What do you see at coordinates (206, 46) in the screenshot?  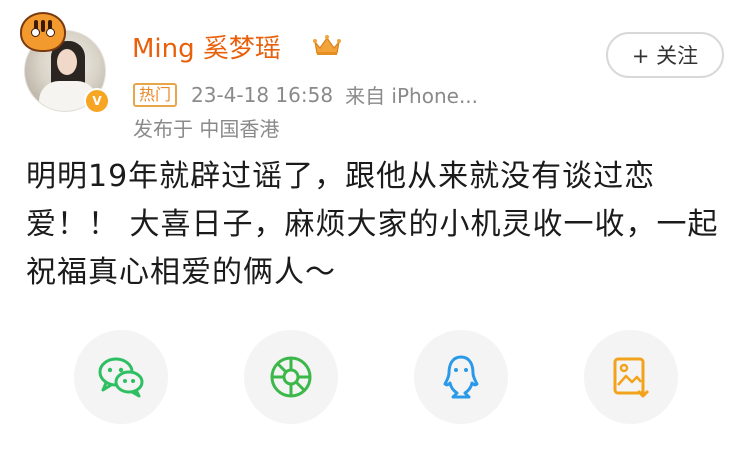 I see `username: Ming 奚梦瑶` at bounding box center [206, 46].